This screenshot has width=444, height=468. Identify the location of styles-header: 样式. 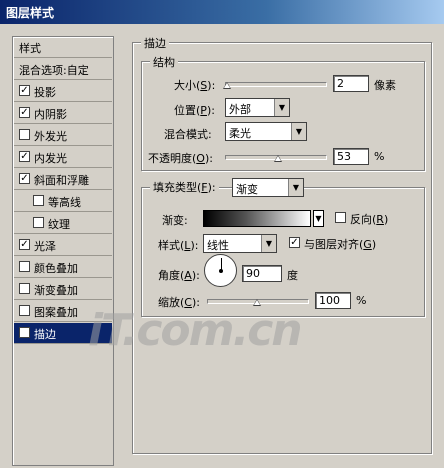
(63, 47).